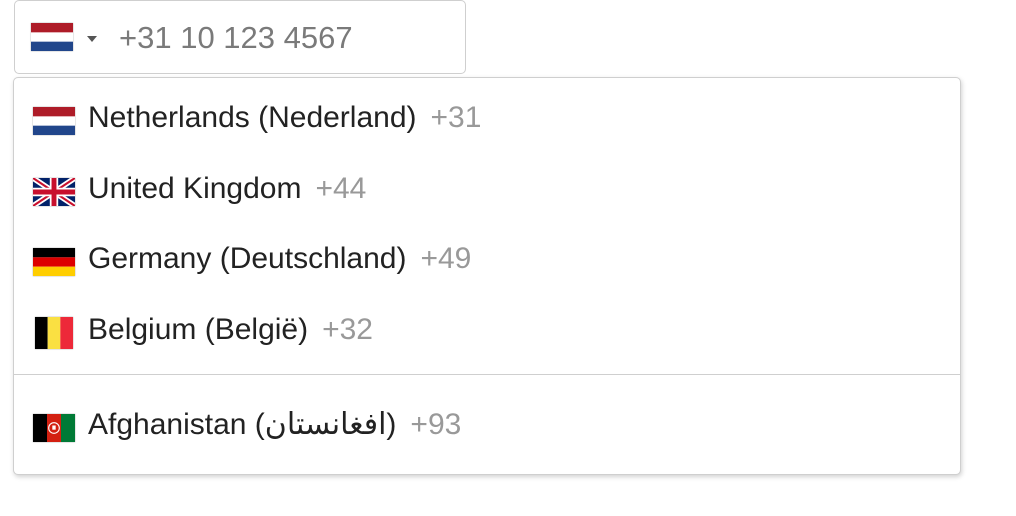  Describe the element at coordinates (54, 333) in the screenshot. I see `flag-belgium-icon` at that location.